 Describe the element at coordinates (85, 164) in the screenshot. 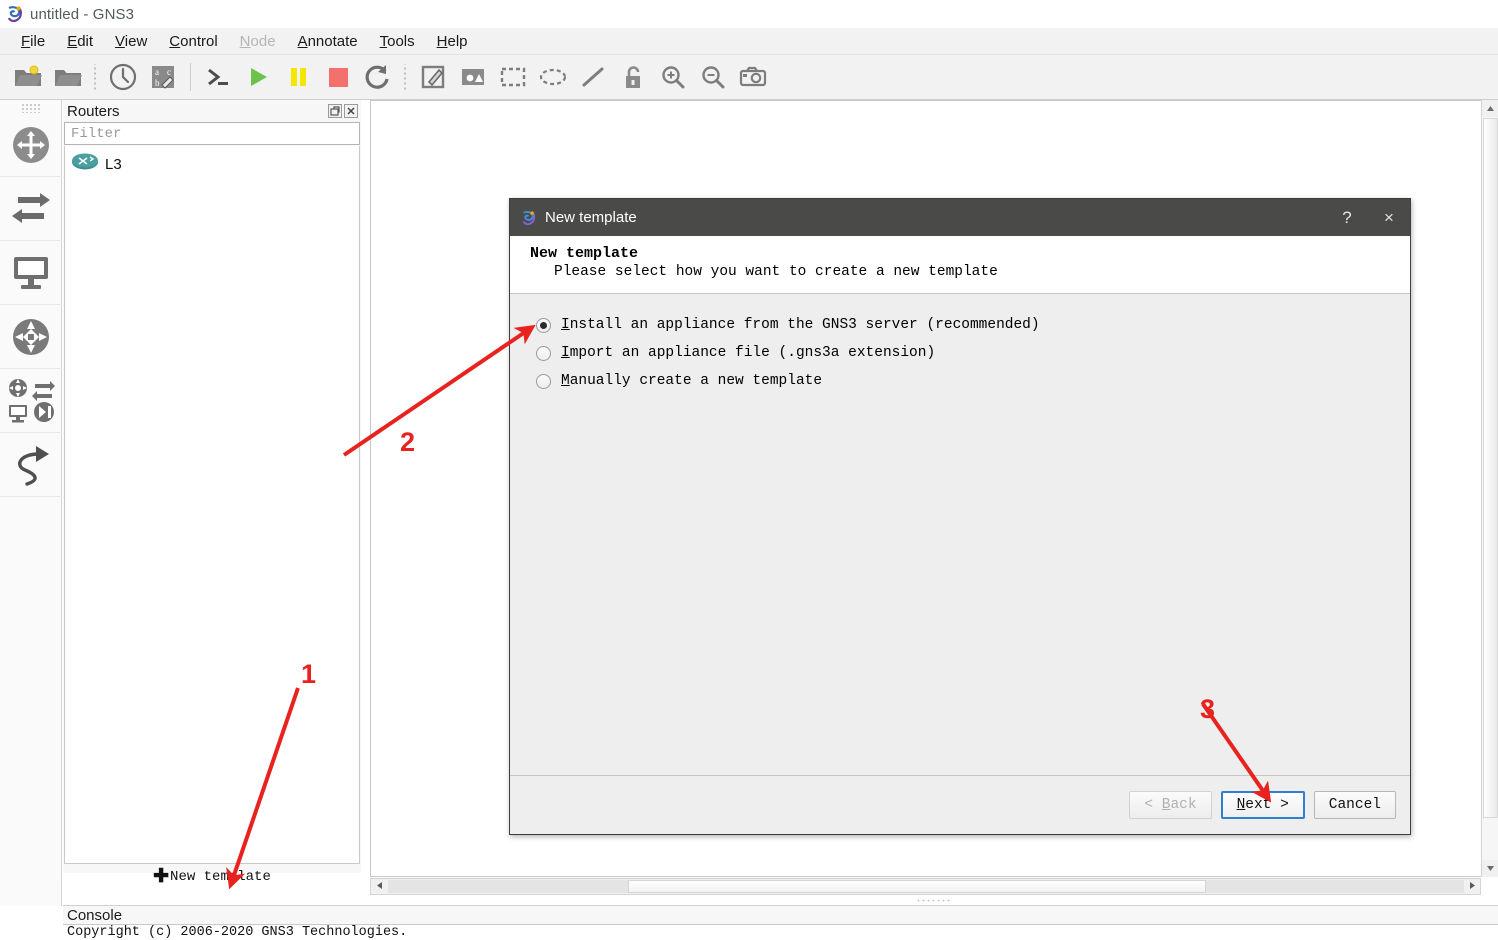

I see `router-icon` at that location.